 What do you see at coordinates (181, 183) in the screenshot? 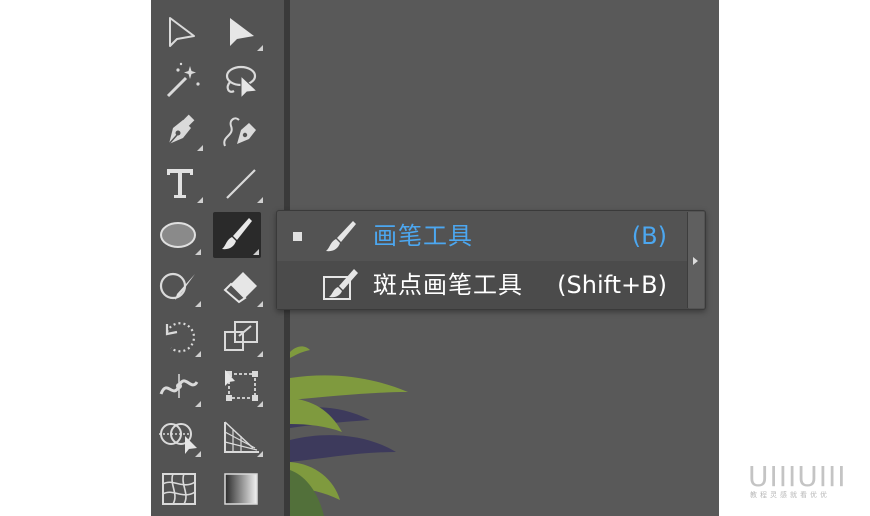
I see `type-tool` at bounding box center [181, 183].